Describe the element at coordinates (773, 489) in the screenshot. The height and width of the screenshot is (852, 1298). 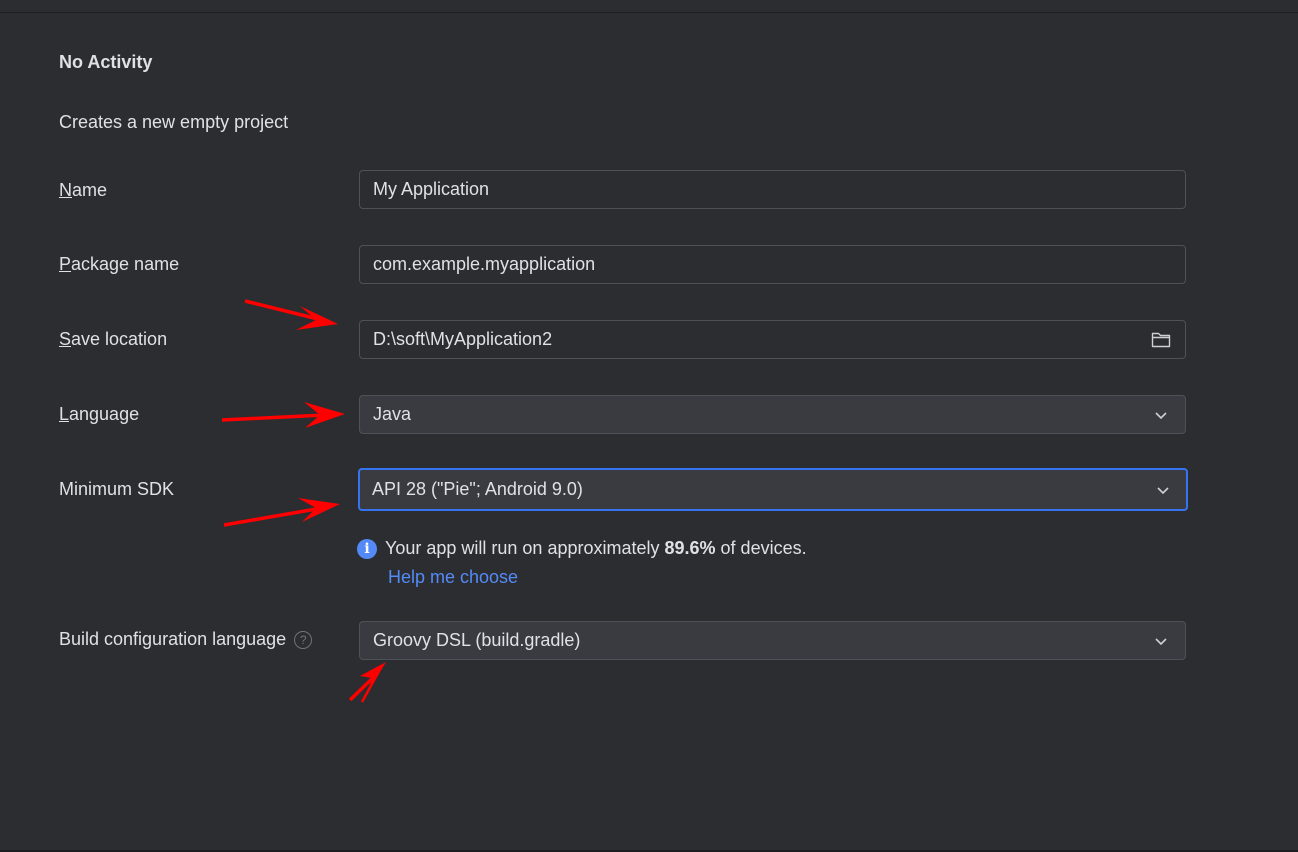
I see `minimum-sdk-select: API 28 ("Pie"; Android 9.0)` at that location.